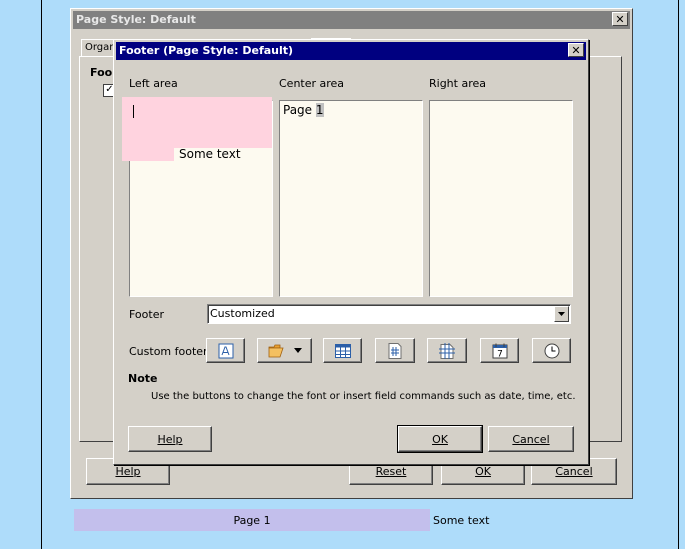 Image resolution: width=685 pixels, height=549 pixels. What do you see at coordinates (440, 439) in the screenshot?
I see `footer-ok-button: OK` at bounding box center [440, 439].